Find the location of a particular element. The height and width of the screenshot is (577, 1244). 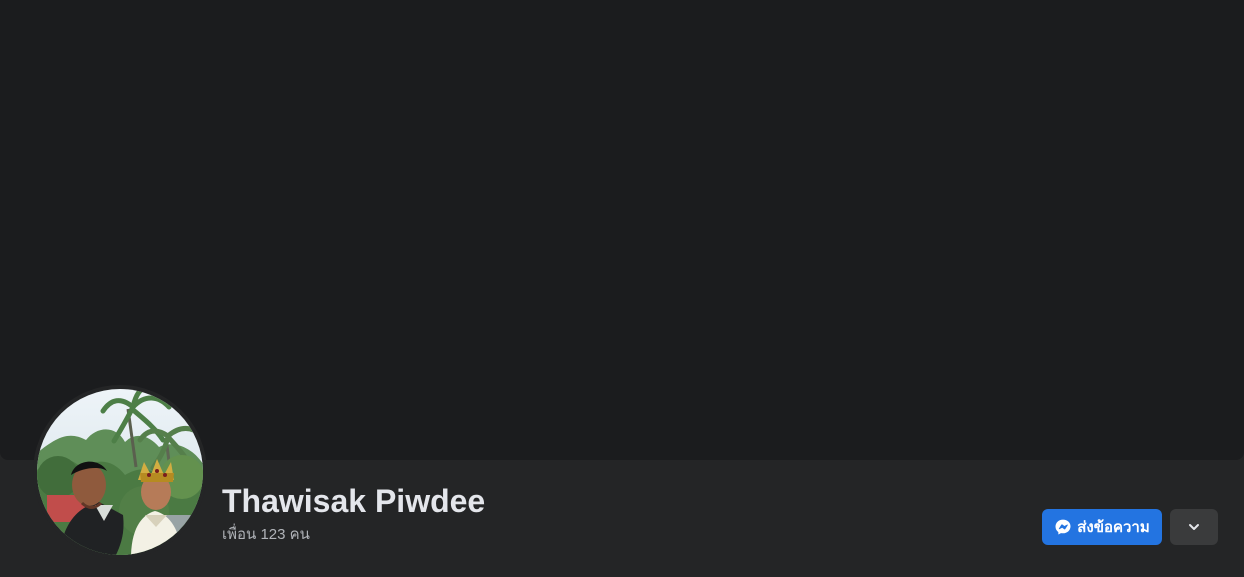

send-message-button: ส่งข้อความ is located at coordinates (1102, 527).